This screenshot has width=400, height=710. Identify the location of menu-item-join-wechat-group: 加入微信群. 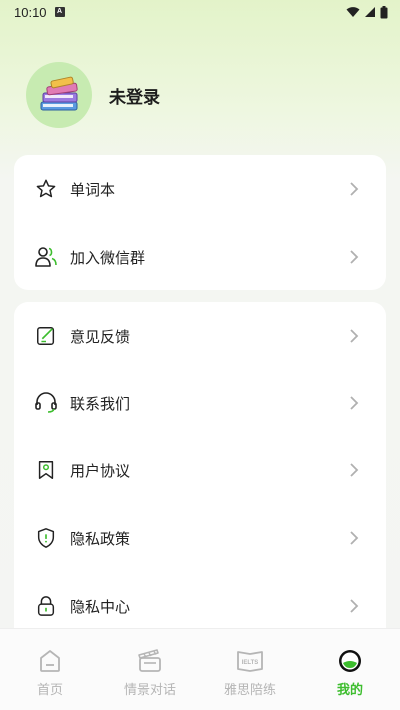
(200, 257).